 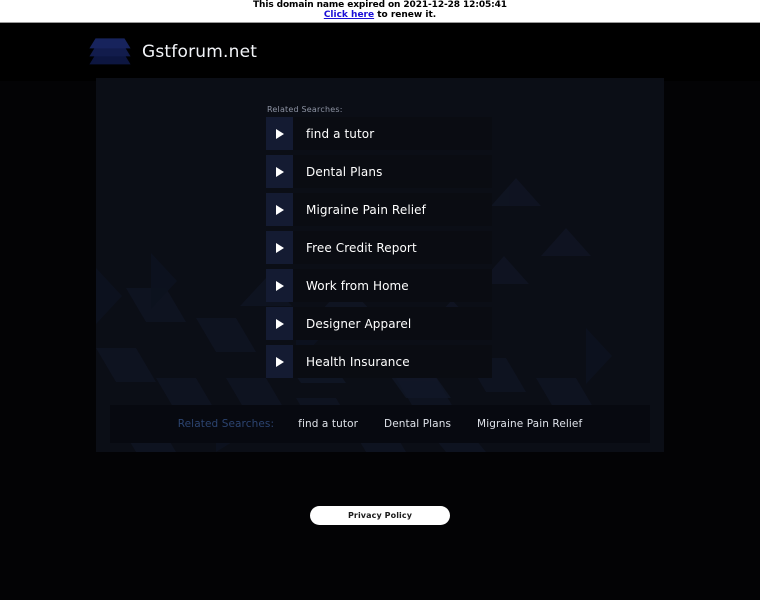 What do you see at coordinates (305, 109) in the screenshot?
I see `related-searches-label: Related Searches:` at bounding box center [305, 109].